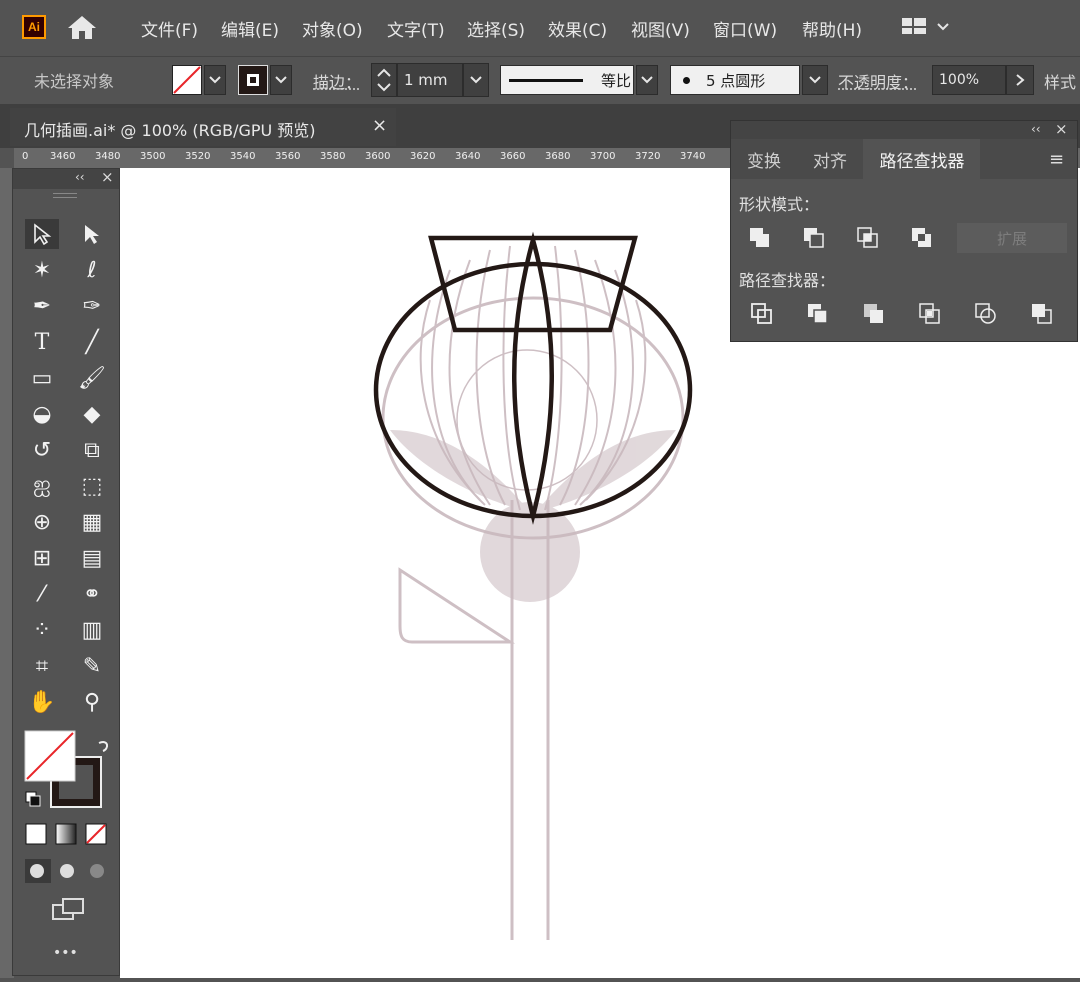  What do you see at coordinates (1060, 81) in the screenshot?
I see `style-label: 样式` at bounding box center [1060, 81].